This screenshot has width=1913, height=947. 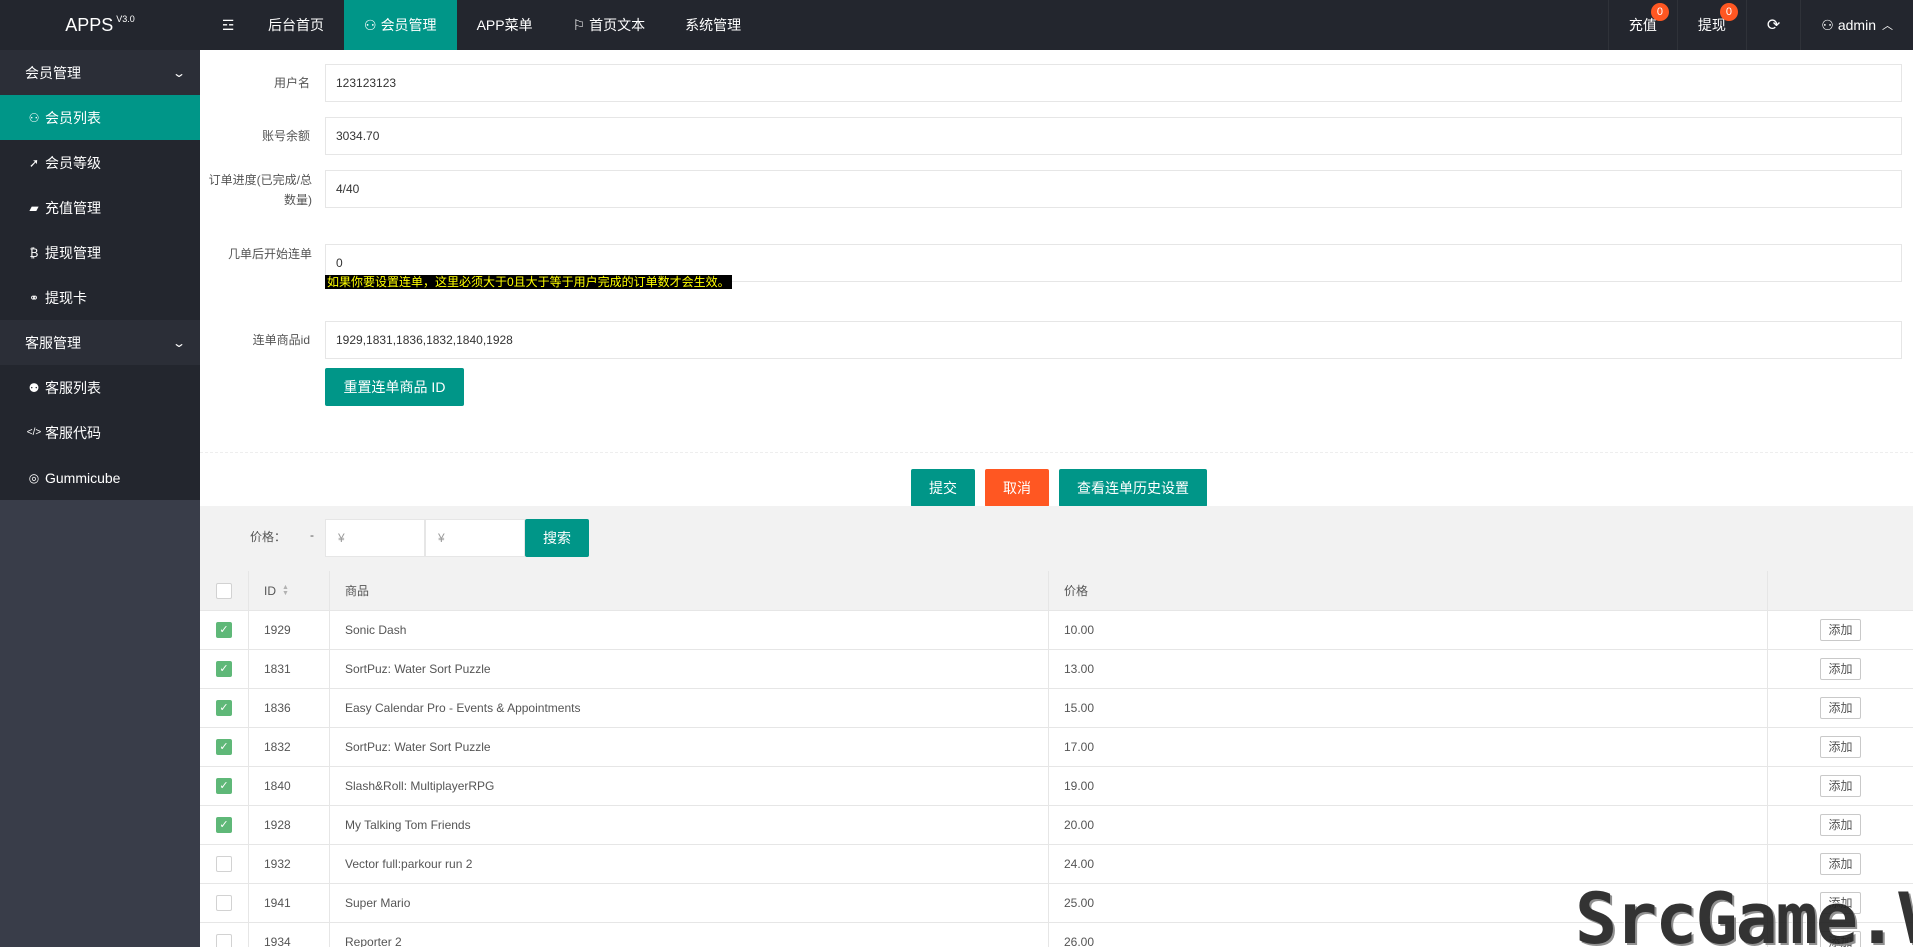 I want to click on progress-field: 4/40, so click(x=1113, y=189).